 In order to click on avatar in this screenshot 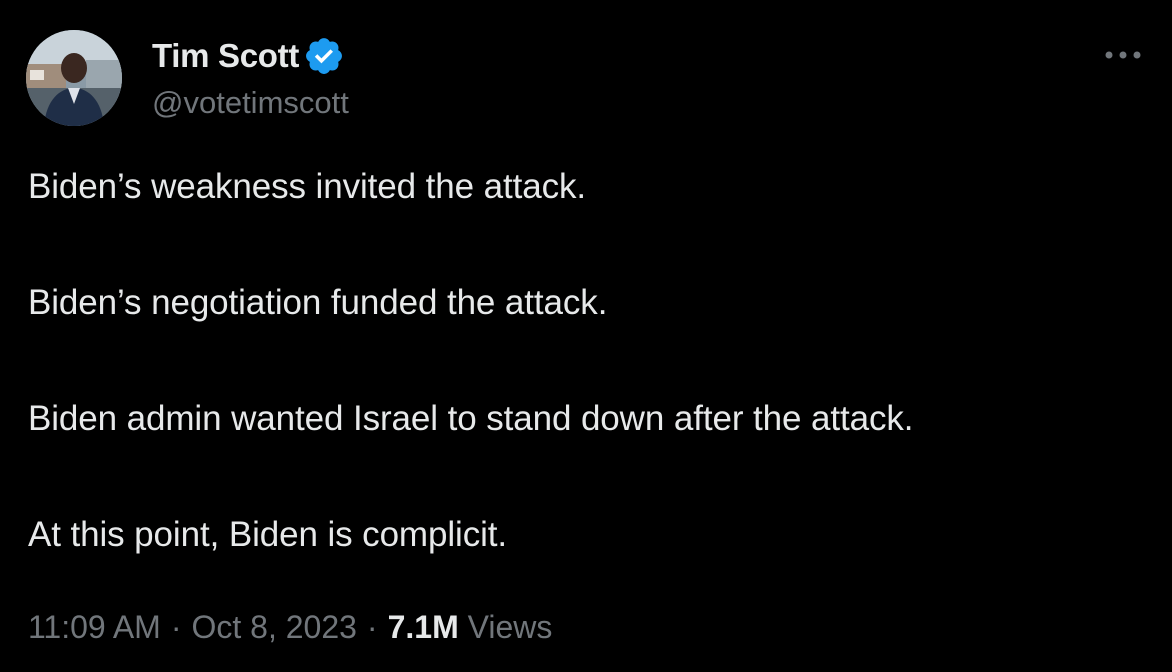, I will do `click(74, 78)`.